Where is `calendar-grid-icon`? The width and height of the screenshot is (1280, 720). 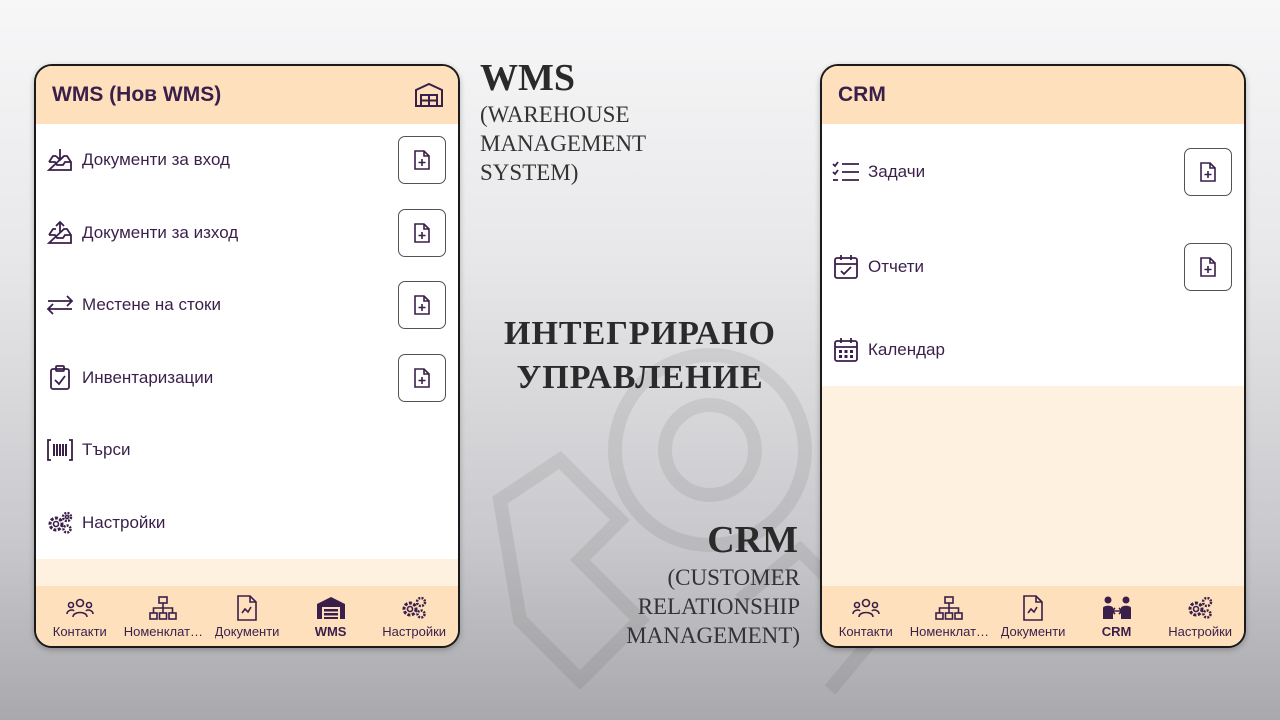 calendar-grid-icon is located at coordinates (846, 350).